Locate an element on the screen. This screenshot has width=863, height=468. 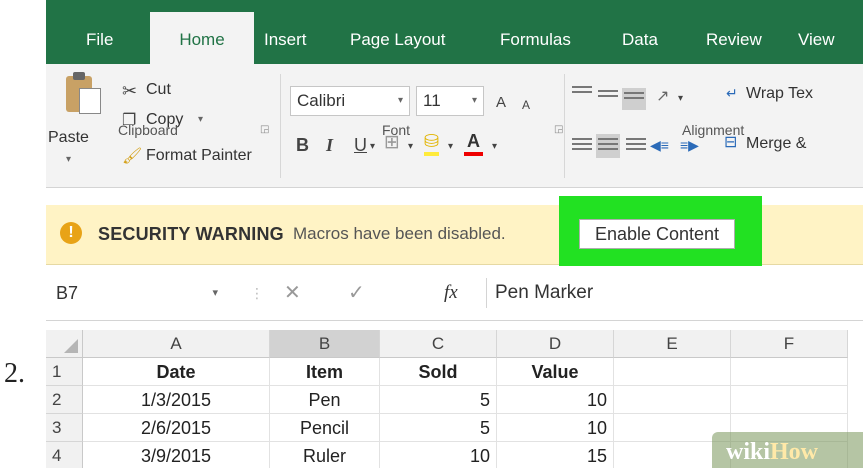
name-box: B7 ▾ is located at coordinates (136, 293).